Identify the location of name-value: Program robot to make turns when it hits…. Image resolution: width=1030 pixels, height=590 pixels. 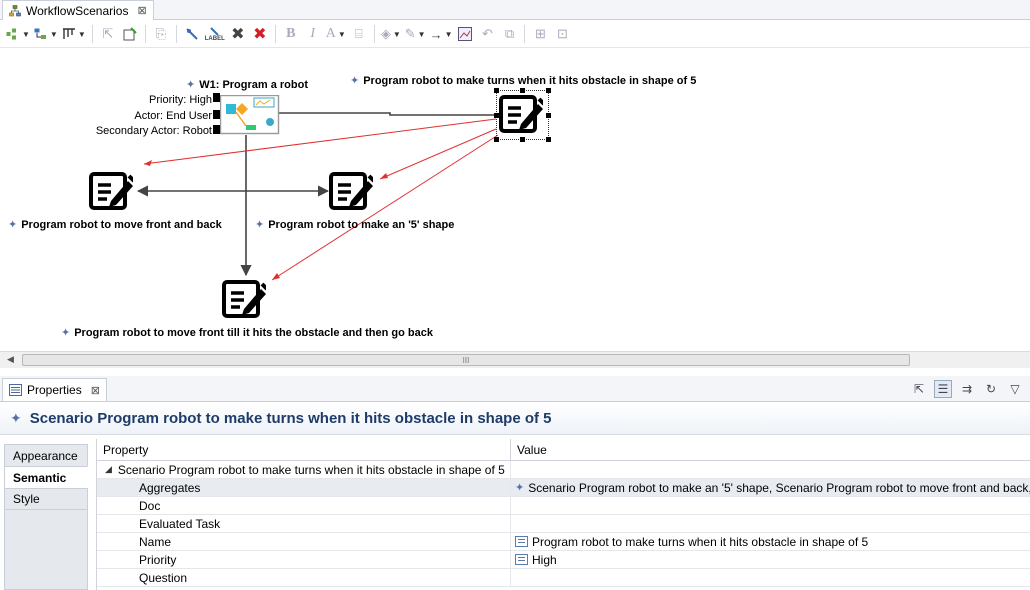
(700, 541).